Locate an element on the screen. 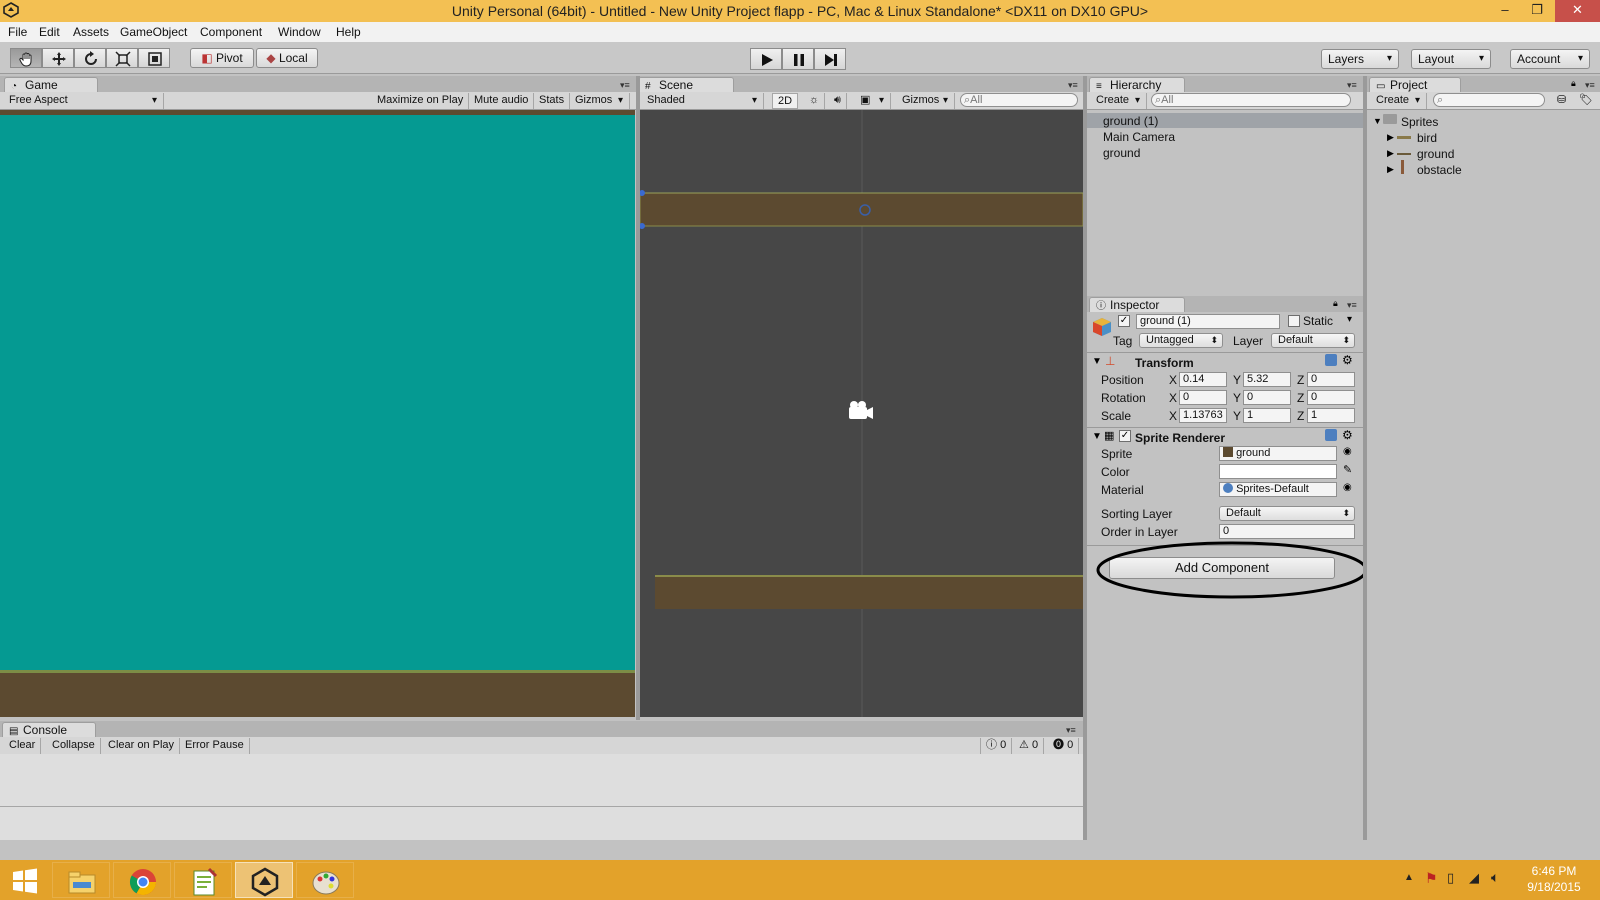 The width and height of the screenshot is (1600, 900). tab-project: ▭ Project is located at coordinates (1415, 84).